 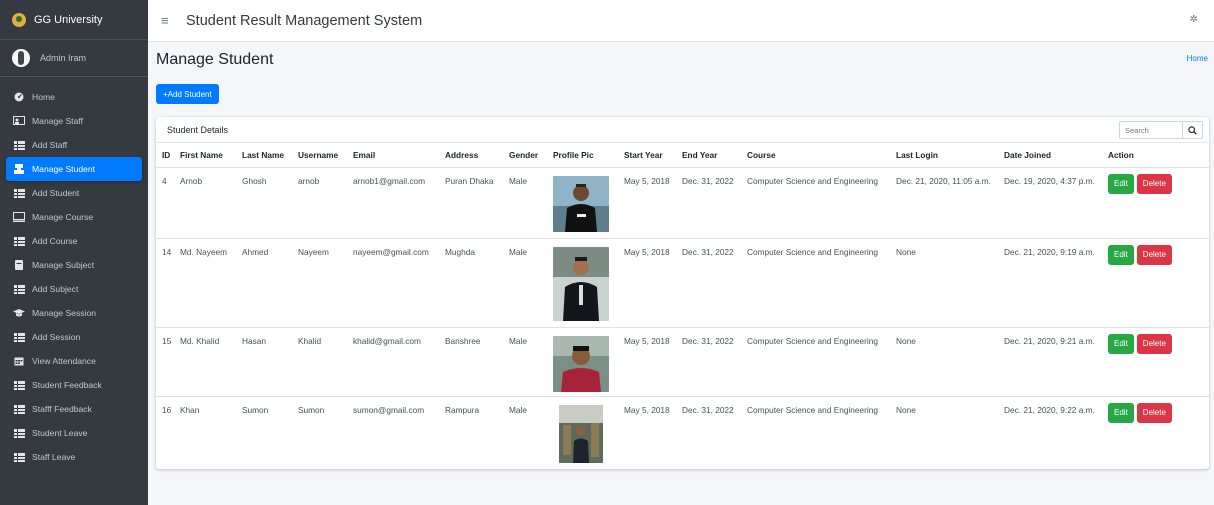 I want to click on user-panel: Admin Iram, so click(x=74, y=58).